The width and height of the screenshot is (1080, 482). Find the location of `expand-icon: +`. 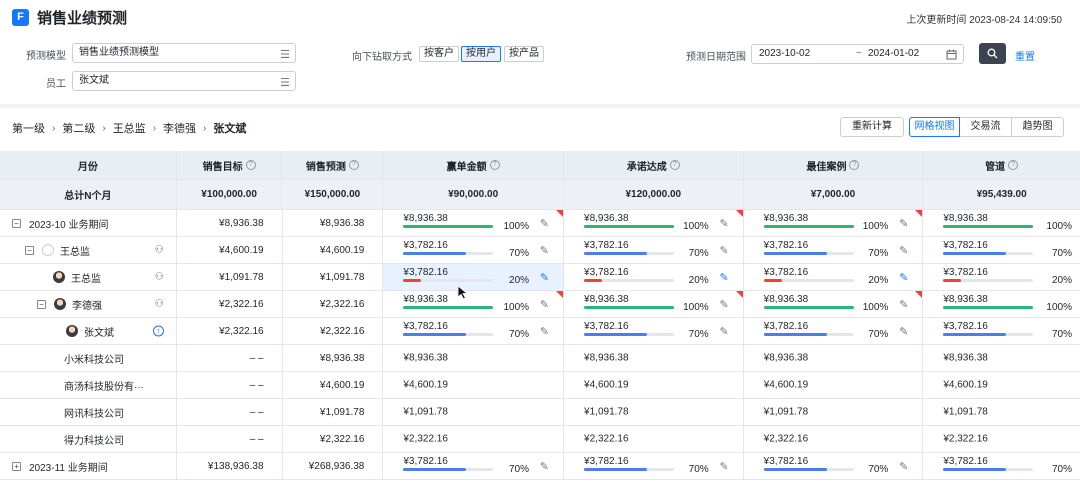

expand-icon: + is located at coordinates (16, 466).